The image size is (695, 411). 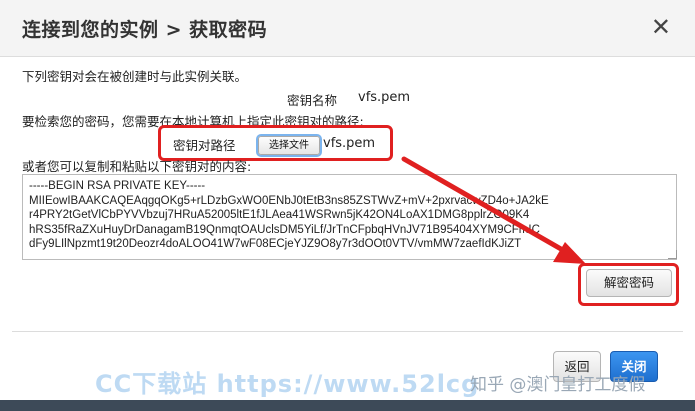 What do you see at coordinates (347, 28) in the screenshot?
I see `dialog-header: 连接到您的实例 > 获取密码 ✕` at bounding box center [347, 28].